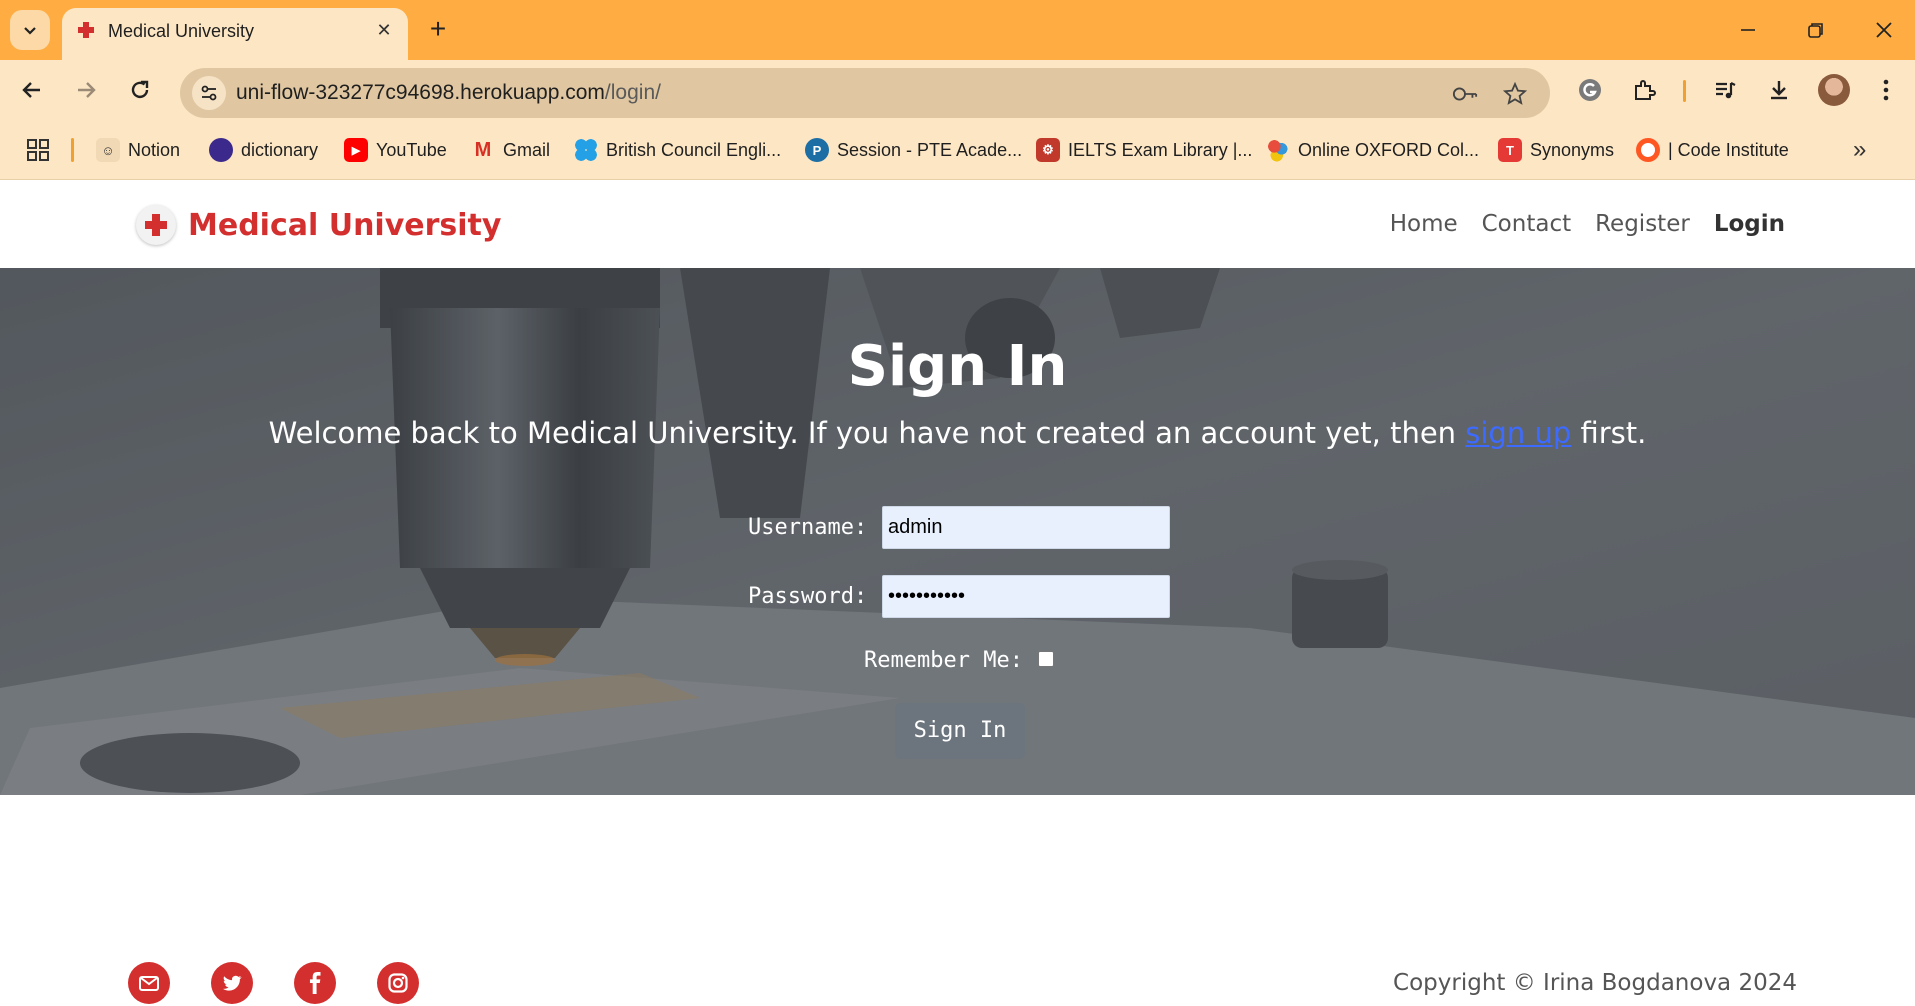  What do you see at coordinates (1859, 150) in the screenshot?
I see `chevron-double-right-icon: »` at bounding box center [1859, 150].